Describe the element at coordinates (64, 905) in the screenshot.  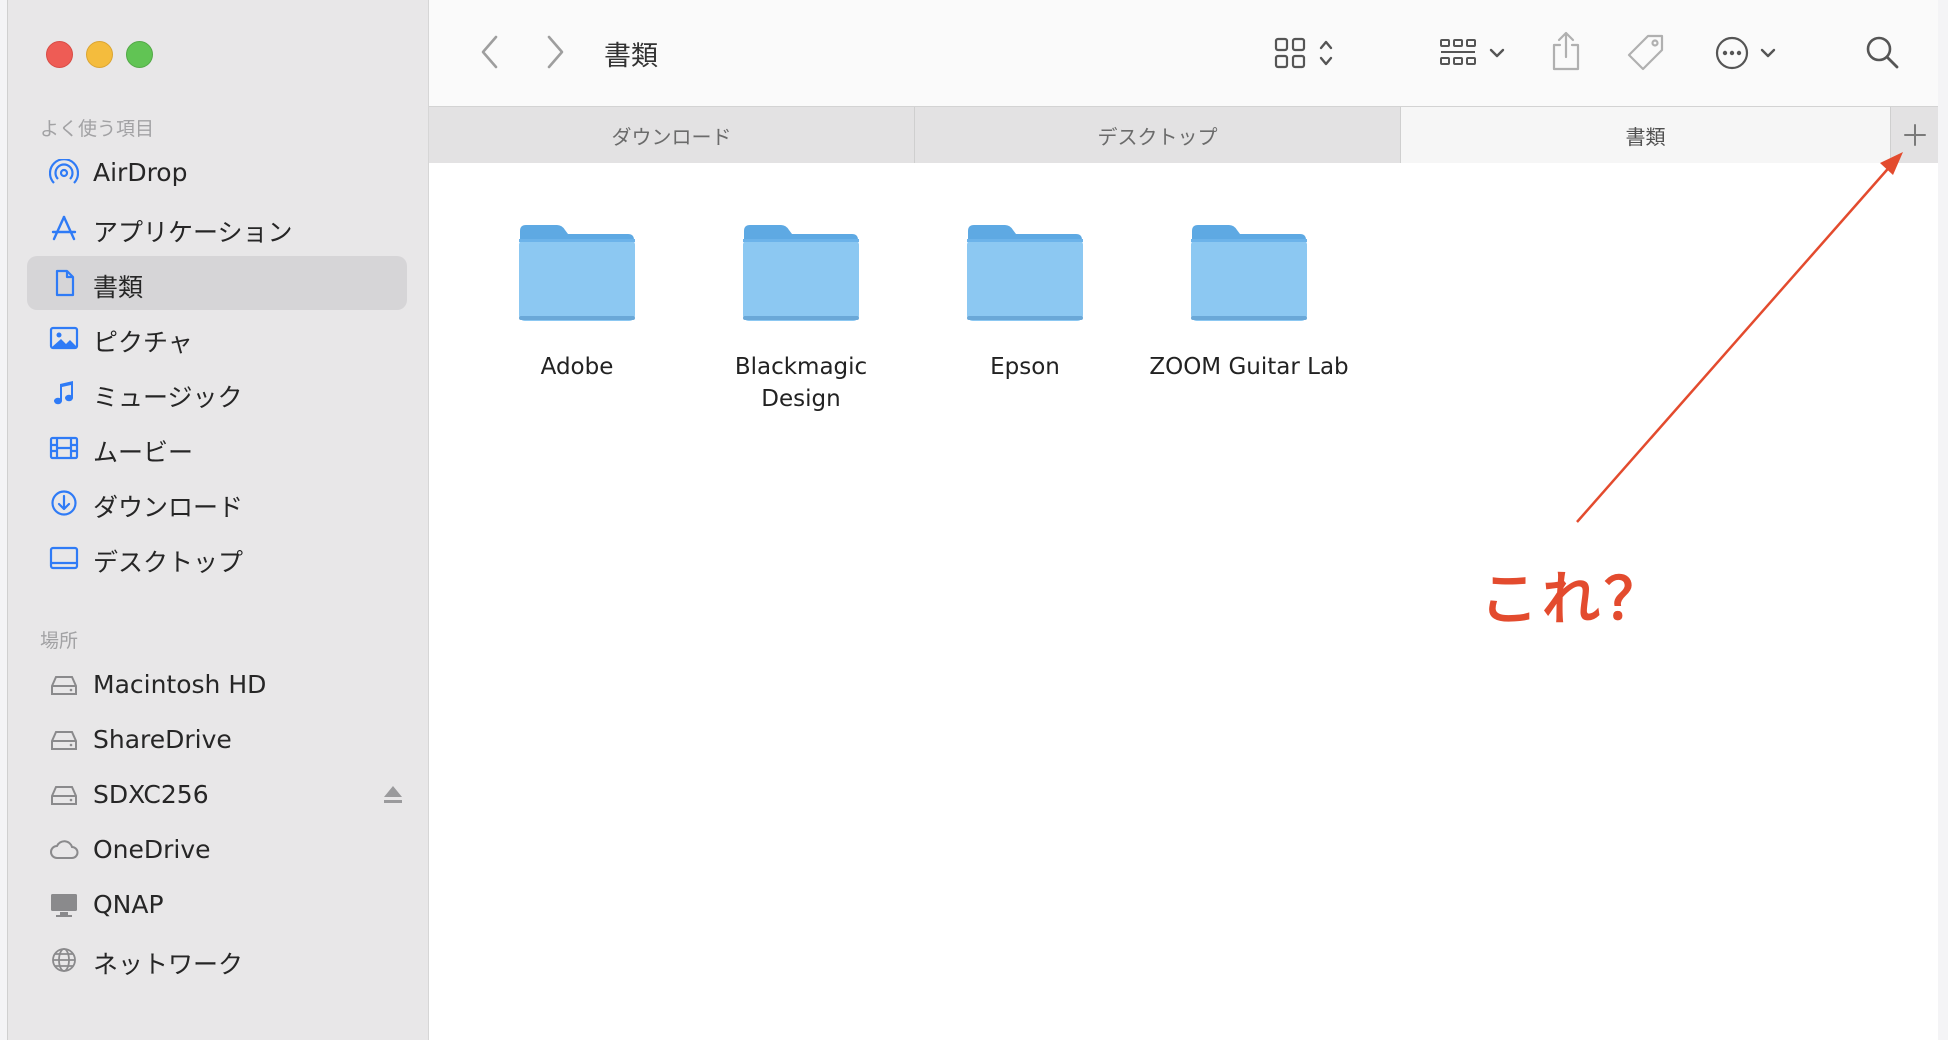
I see `monitor-icon` at that location.